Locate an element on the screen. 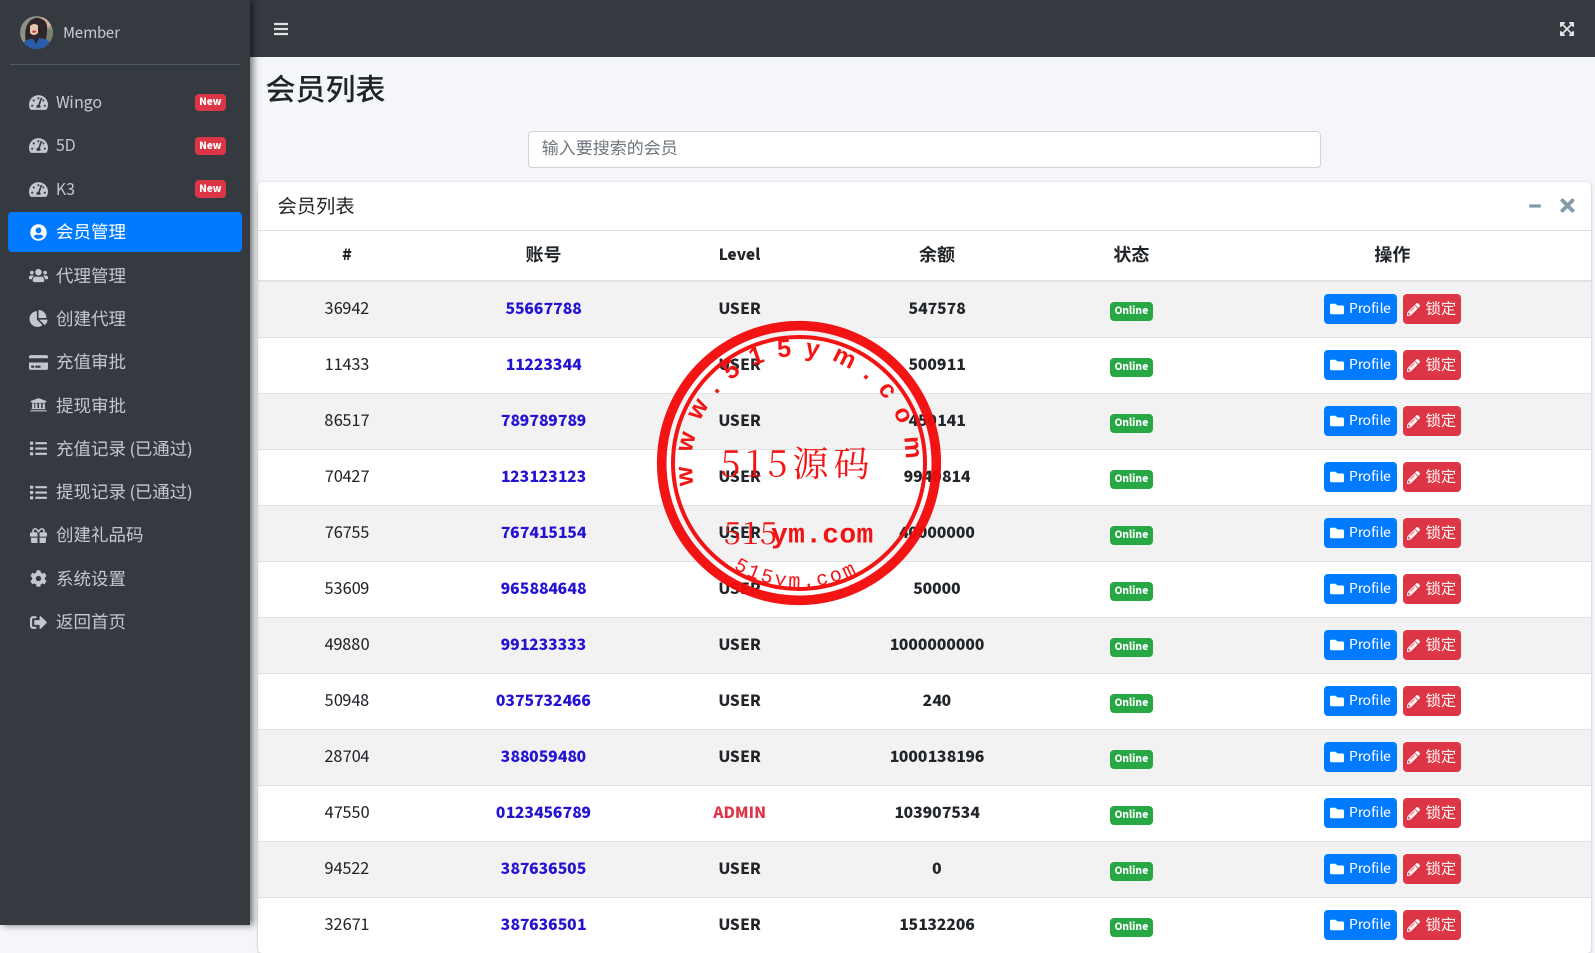  svg-text: 515源码 is located at coordinates (797, 462).